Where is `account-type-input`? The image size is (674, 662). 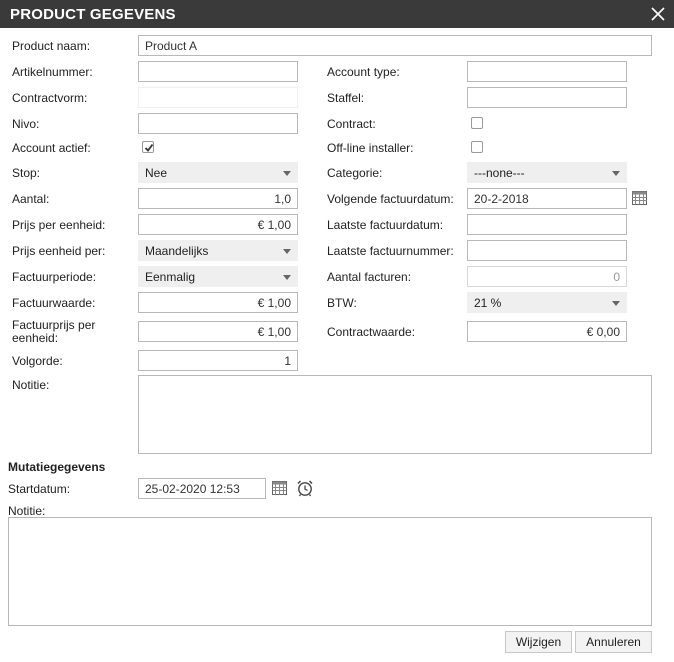
account-type-input is located at coordinates (547, 71).